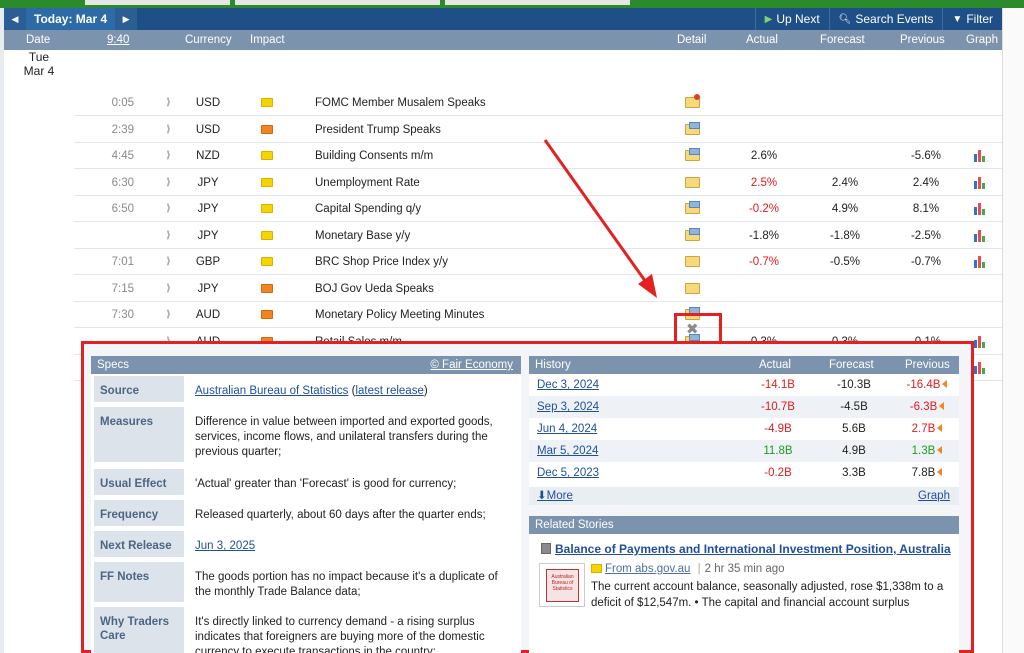 The width and height of the screenshot is (1024, 653). I want to click on search-events-button: 🔍︎ Search Events, so click(885, 19).